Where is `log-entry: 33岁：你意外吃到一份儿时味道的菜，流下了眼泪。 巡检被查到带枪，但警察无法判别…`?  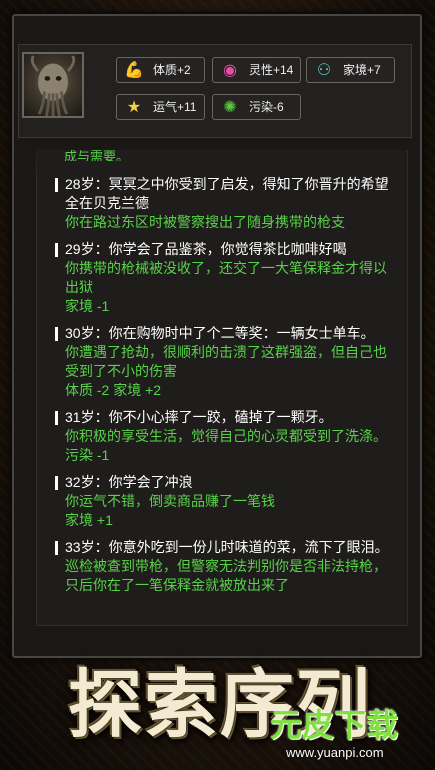
log-entry: 33岁：你意外吃到一份儿时味道的菜，流下了眼泪。 巡检被查到带枪，但警察无法判别… is located at coordinates (227, 566).